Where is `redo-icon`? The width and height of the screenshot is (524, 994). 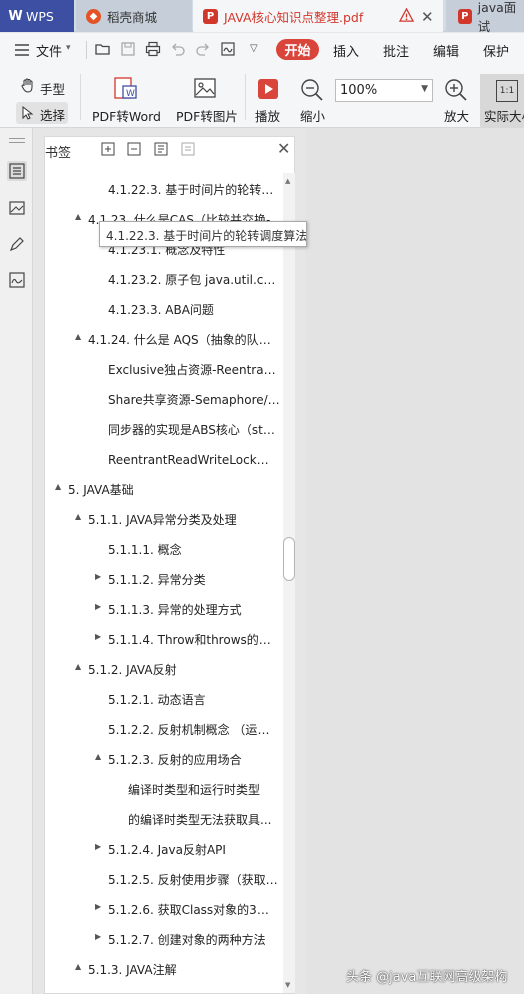 redo-icon is located at coordinates (203, 49).